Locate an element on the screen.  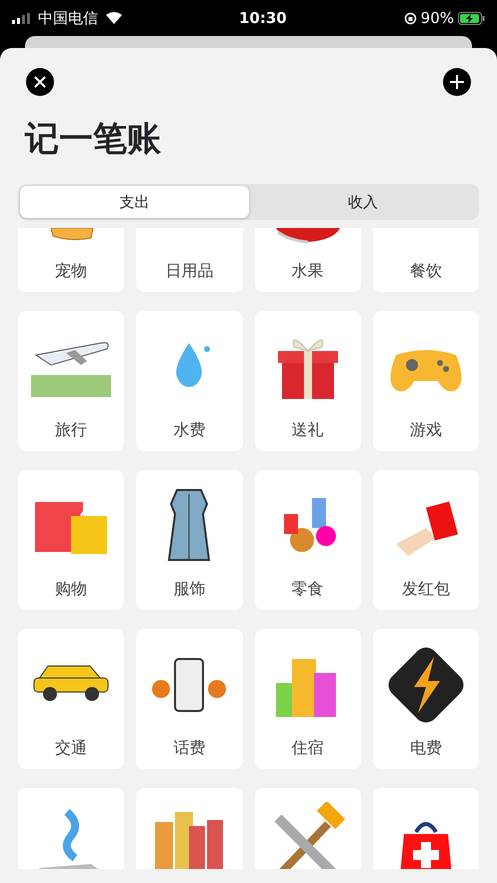
rotation-lock-icon is located at coordinates (410, 18).